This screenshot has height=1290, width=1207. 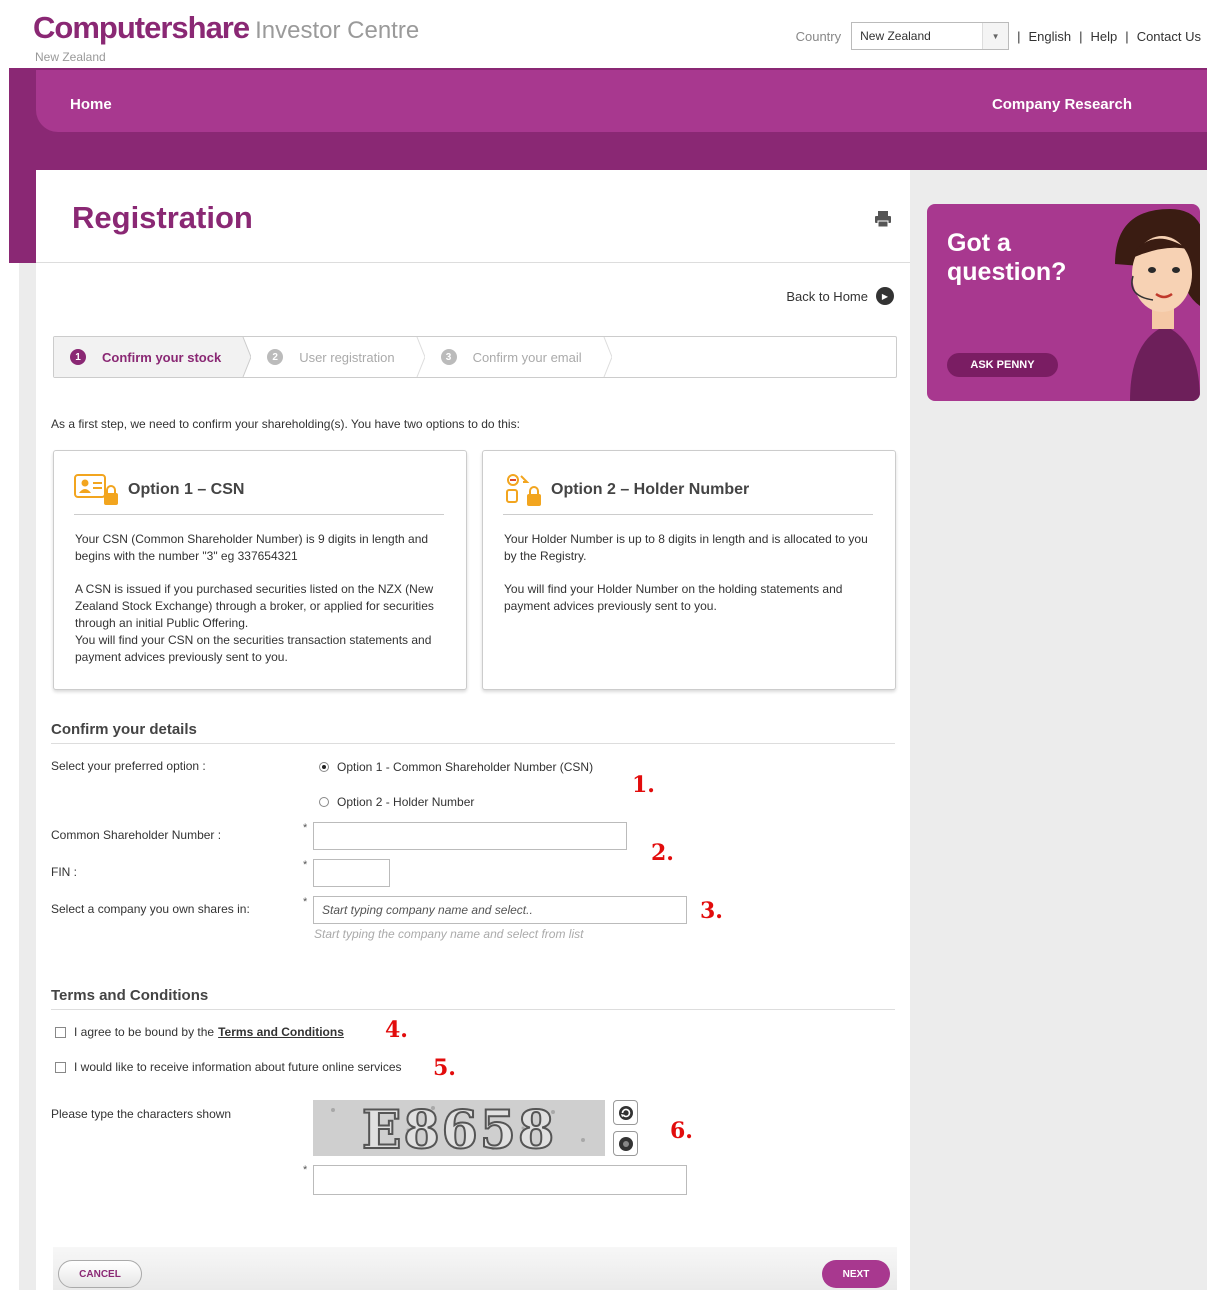 What do you see at coordinates (1063, 302) in the screenshot?
I see `ask-penny-panel: Got a question? ASK PENNY` at bounding box center [1063, 302].